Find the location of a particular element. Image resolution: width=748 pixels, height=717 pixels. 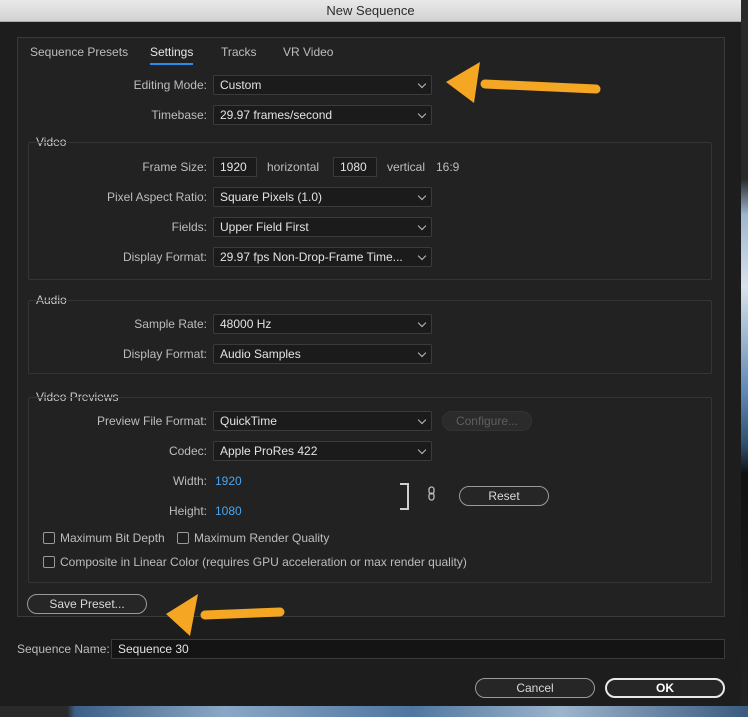

frame-height-input: 1080 is located at coordinates (355, 167).